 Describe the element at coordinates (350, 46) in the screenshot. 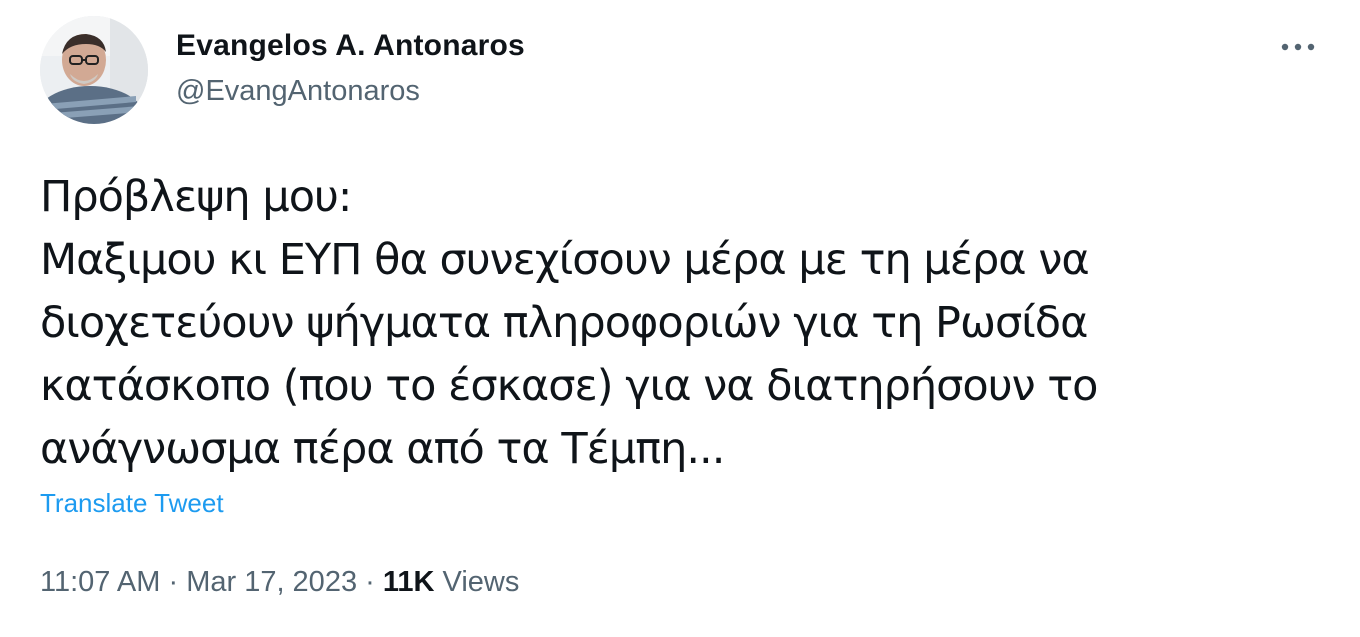

I see `display-name: Evangelos A. Antonaros` at that location.